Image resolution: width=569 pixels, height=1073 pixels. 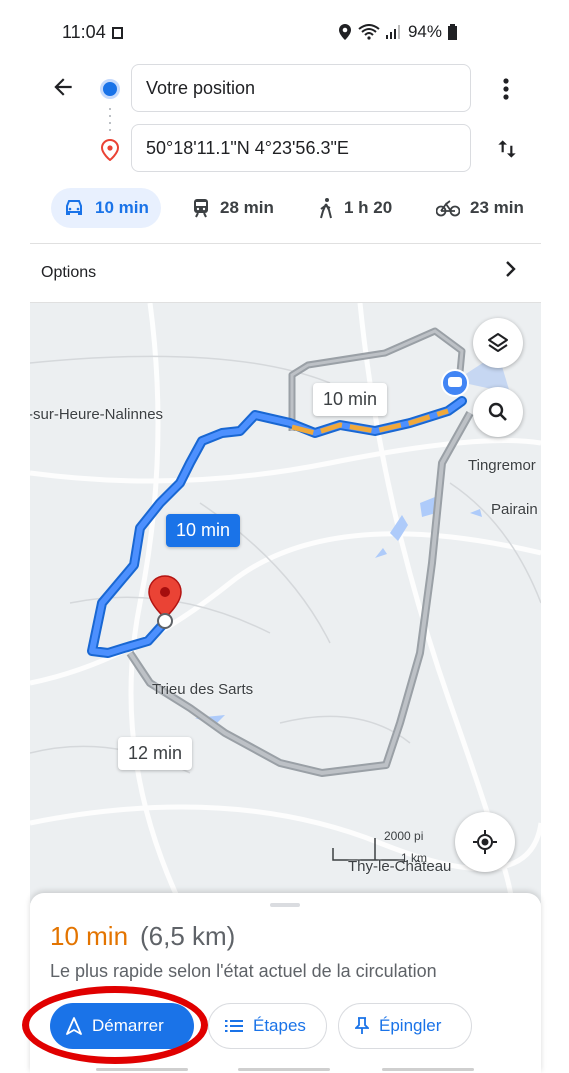 I want to click on bike-icon, so click(x=448, y=208).